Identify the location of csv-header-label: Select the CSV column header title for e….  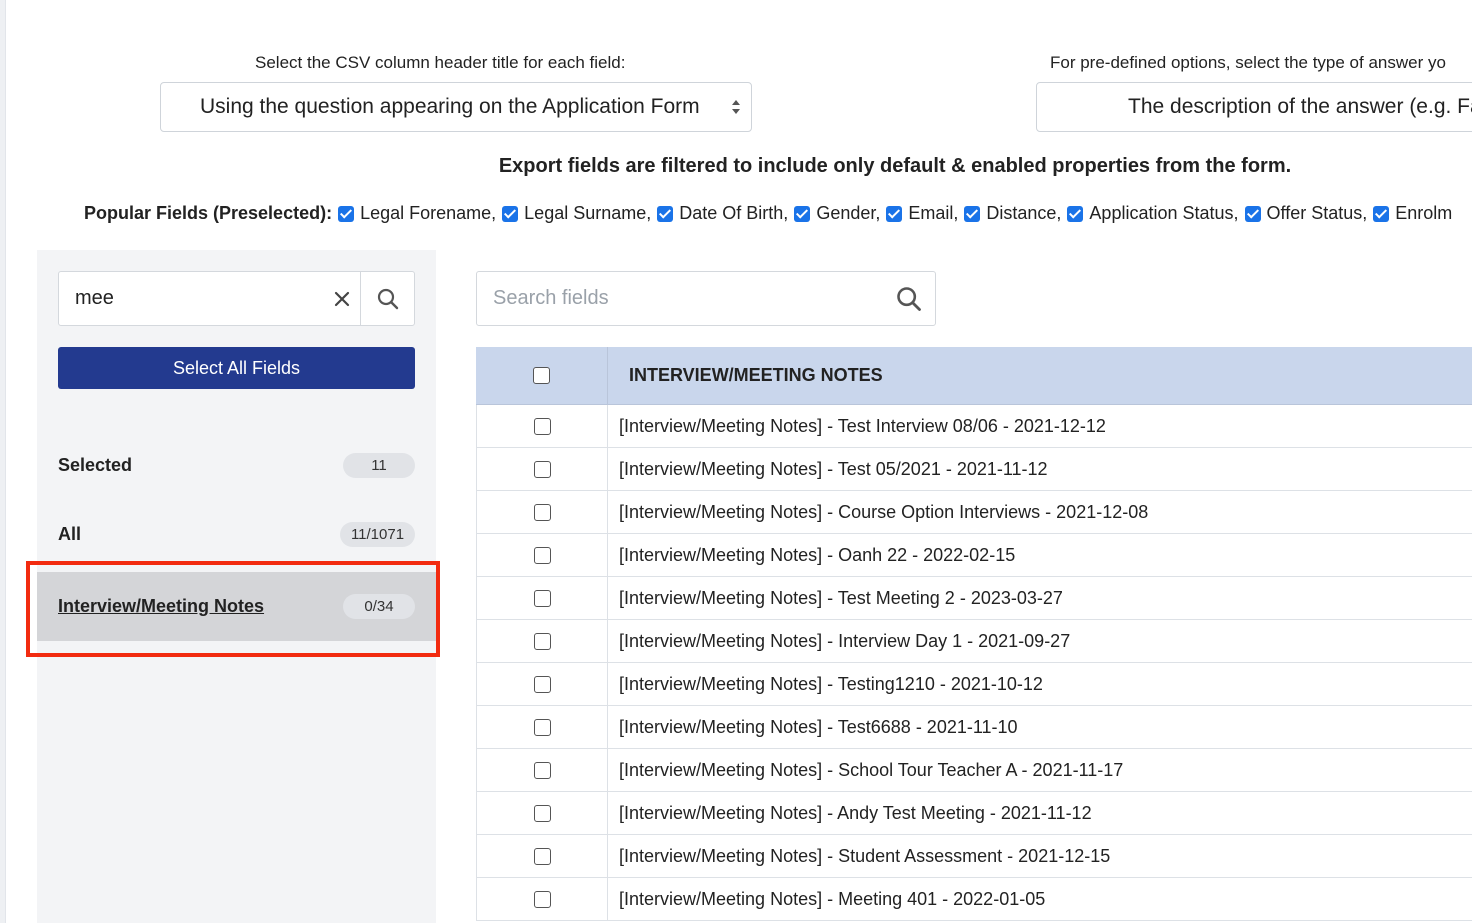
(440, 62).